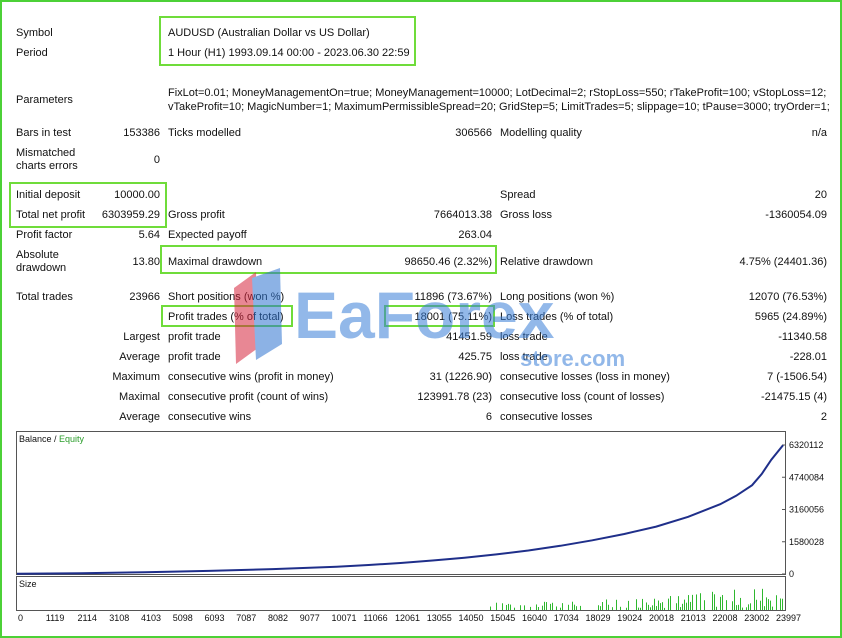 The height and width of the screenshot is (638, 842). I want to click on gross-loss-value: -1360054.09, so click(796, 215).